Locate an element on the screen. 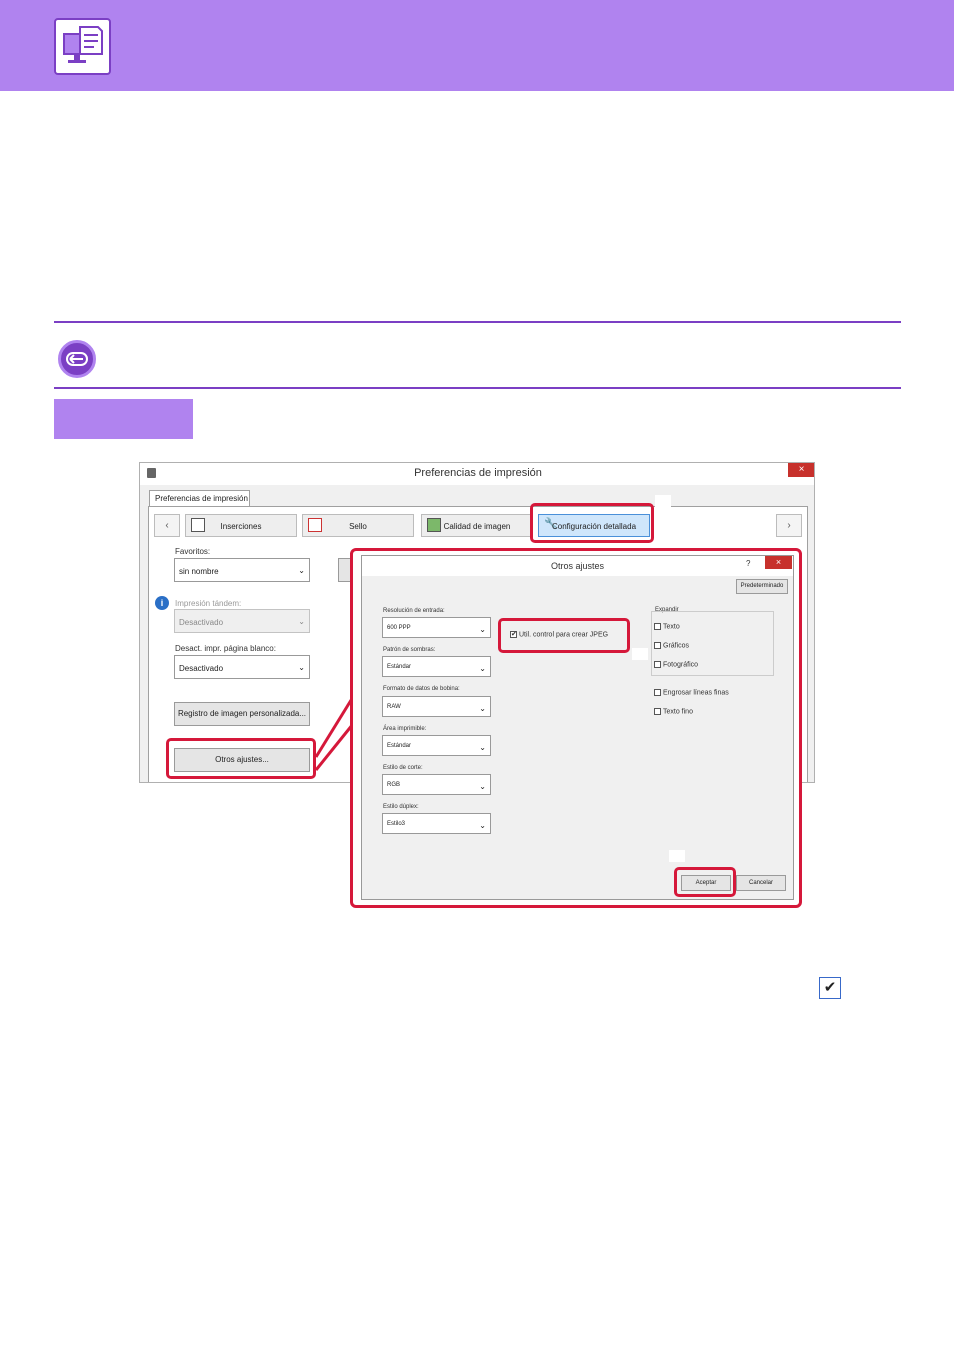 The height and width of the screenshot is (1350, 954). cancelar-button: Cancelar is located at coordinates (761, 883).